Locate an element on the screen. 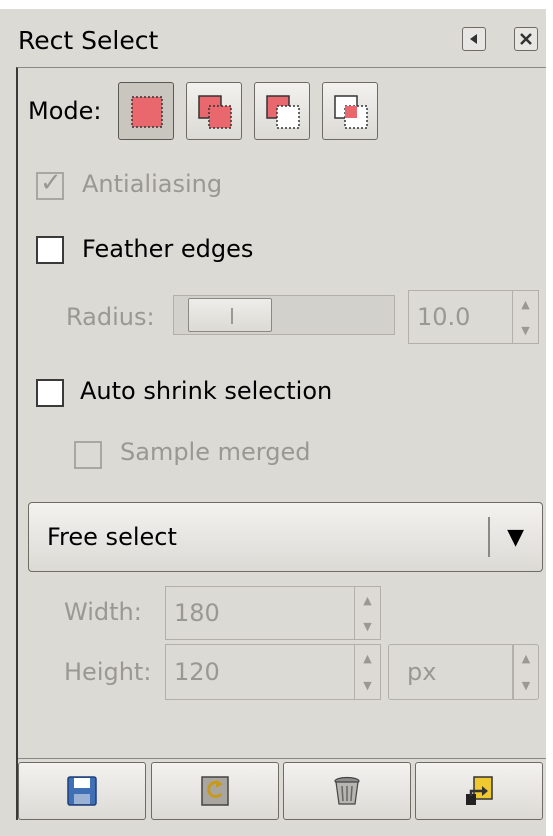  check-icon: ✓ is located at coordinates (51, 183).